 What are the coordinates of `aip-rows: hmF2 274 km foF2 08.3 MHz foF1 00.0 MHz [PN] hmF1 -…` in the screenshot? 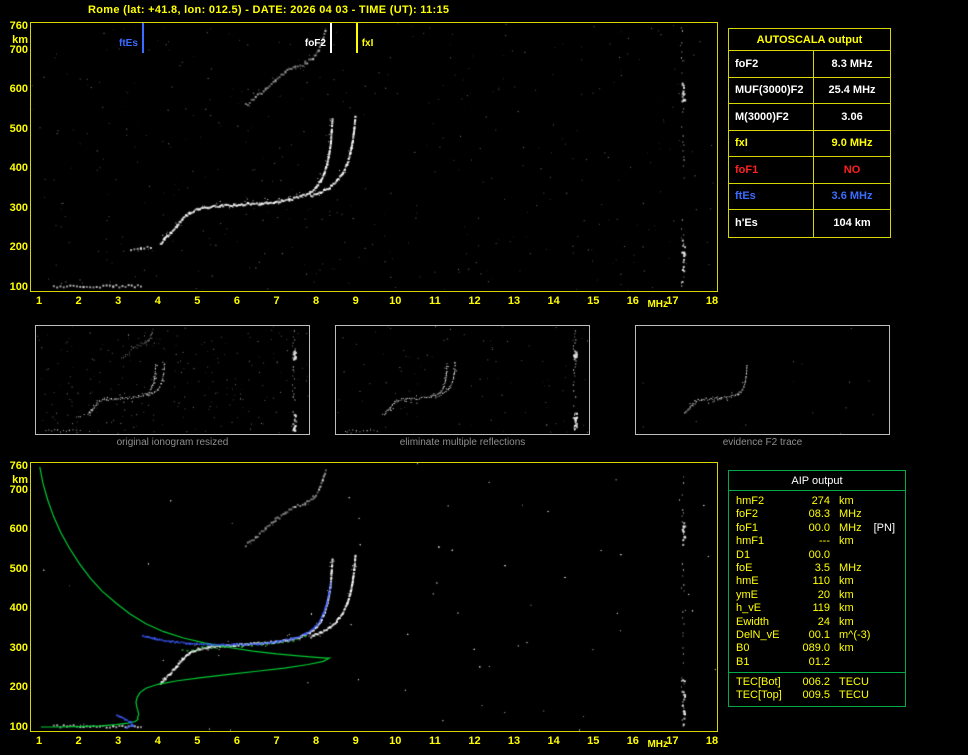 It's located at (817, 599).